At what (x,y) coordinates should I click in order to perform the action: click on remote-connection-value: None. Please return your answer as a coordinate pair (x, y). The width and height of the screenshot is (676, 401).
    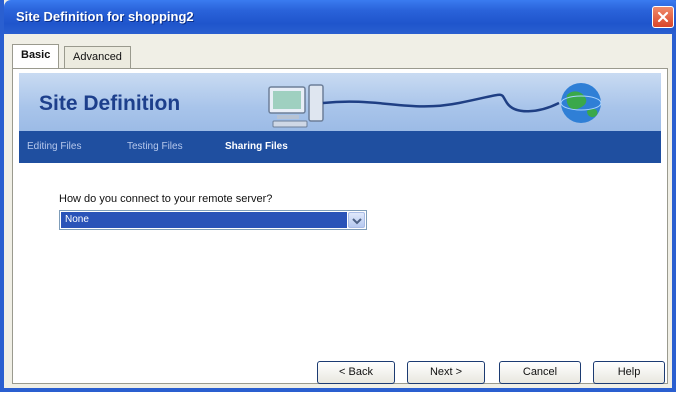
    Looking at the image, I should click on (204, 220).